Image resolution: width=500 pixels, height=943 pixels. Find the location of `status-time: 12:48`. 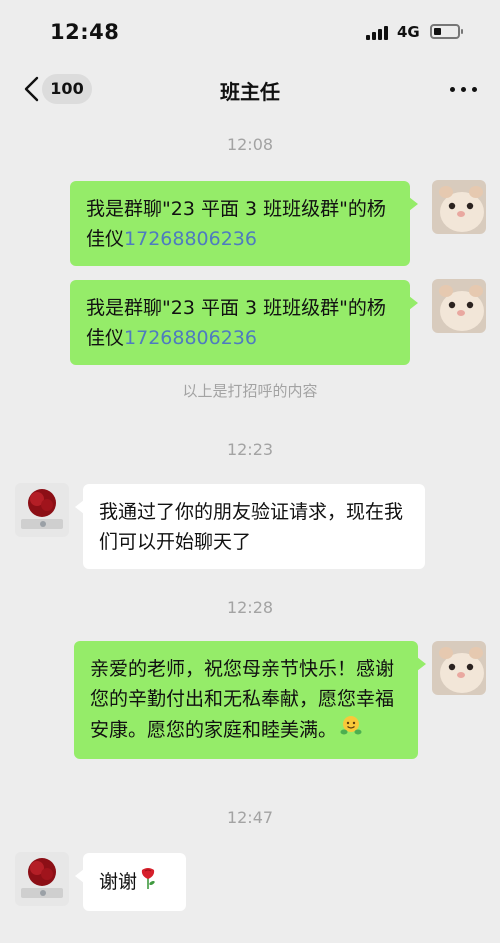

status-time: 12:48 is located at coordinates (85, 32).